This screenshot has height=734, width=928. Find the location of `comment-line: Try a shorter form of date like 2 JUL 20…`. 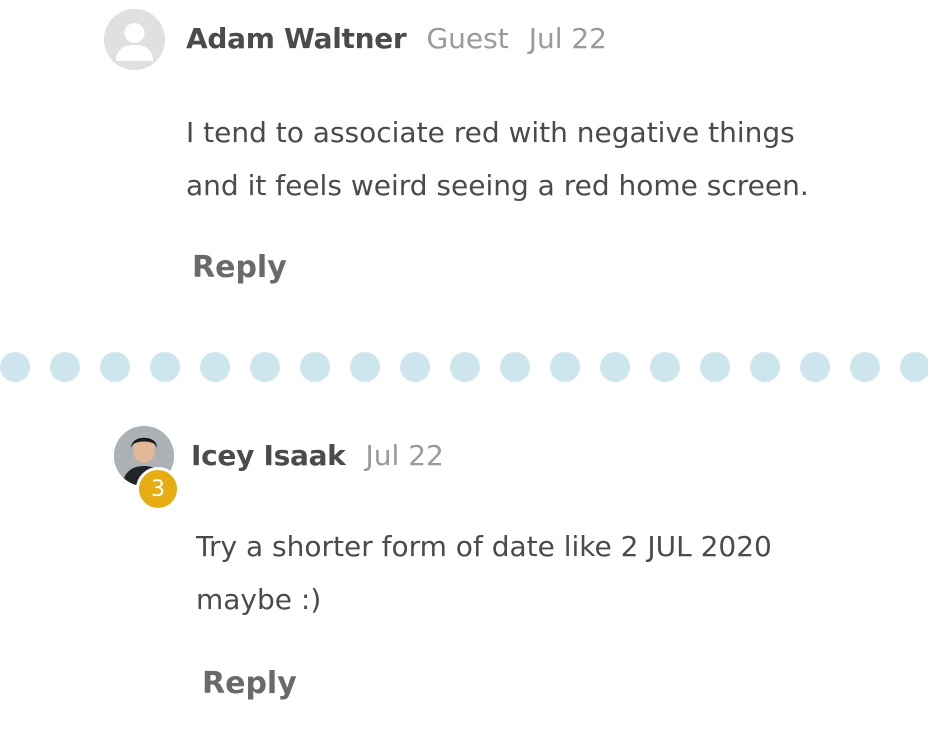

comment-line: Try a shorter form of date like 2 JUL 20… is located at coordinates (484, 546).